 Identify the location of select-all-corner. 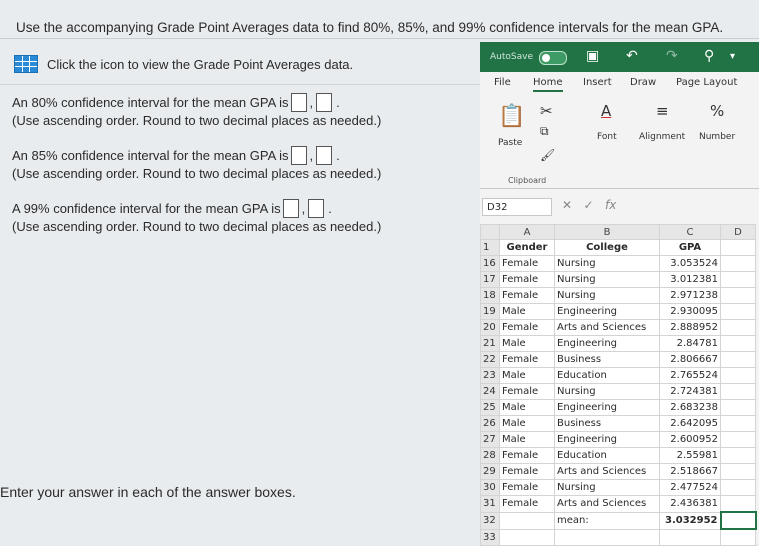
(490, 232).